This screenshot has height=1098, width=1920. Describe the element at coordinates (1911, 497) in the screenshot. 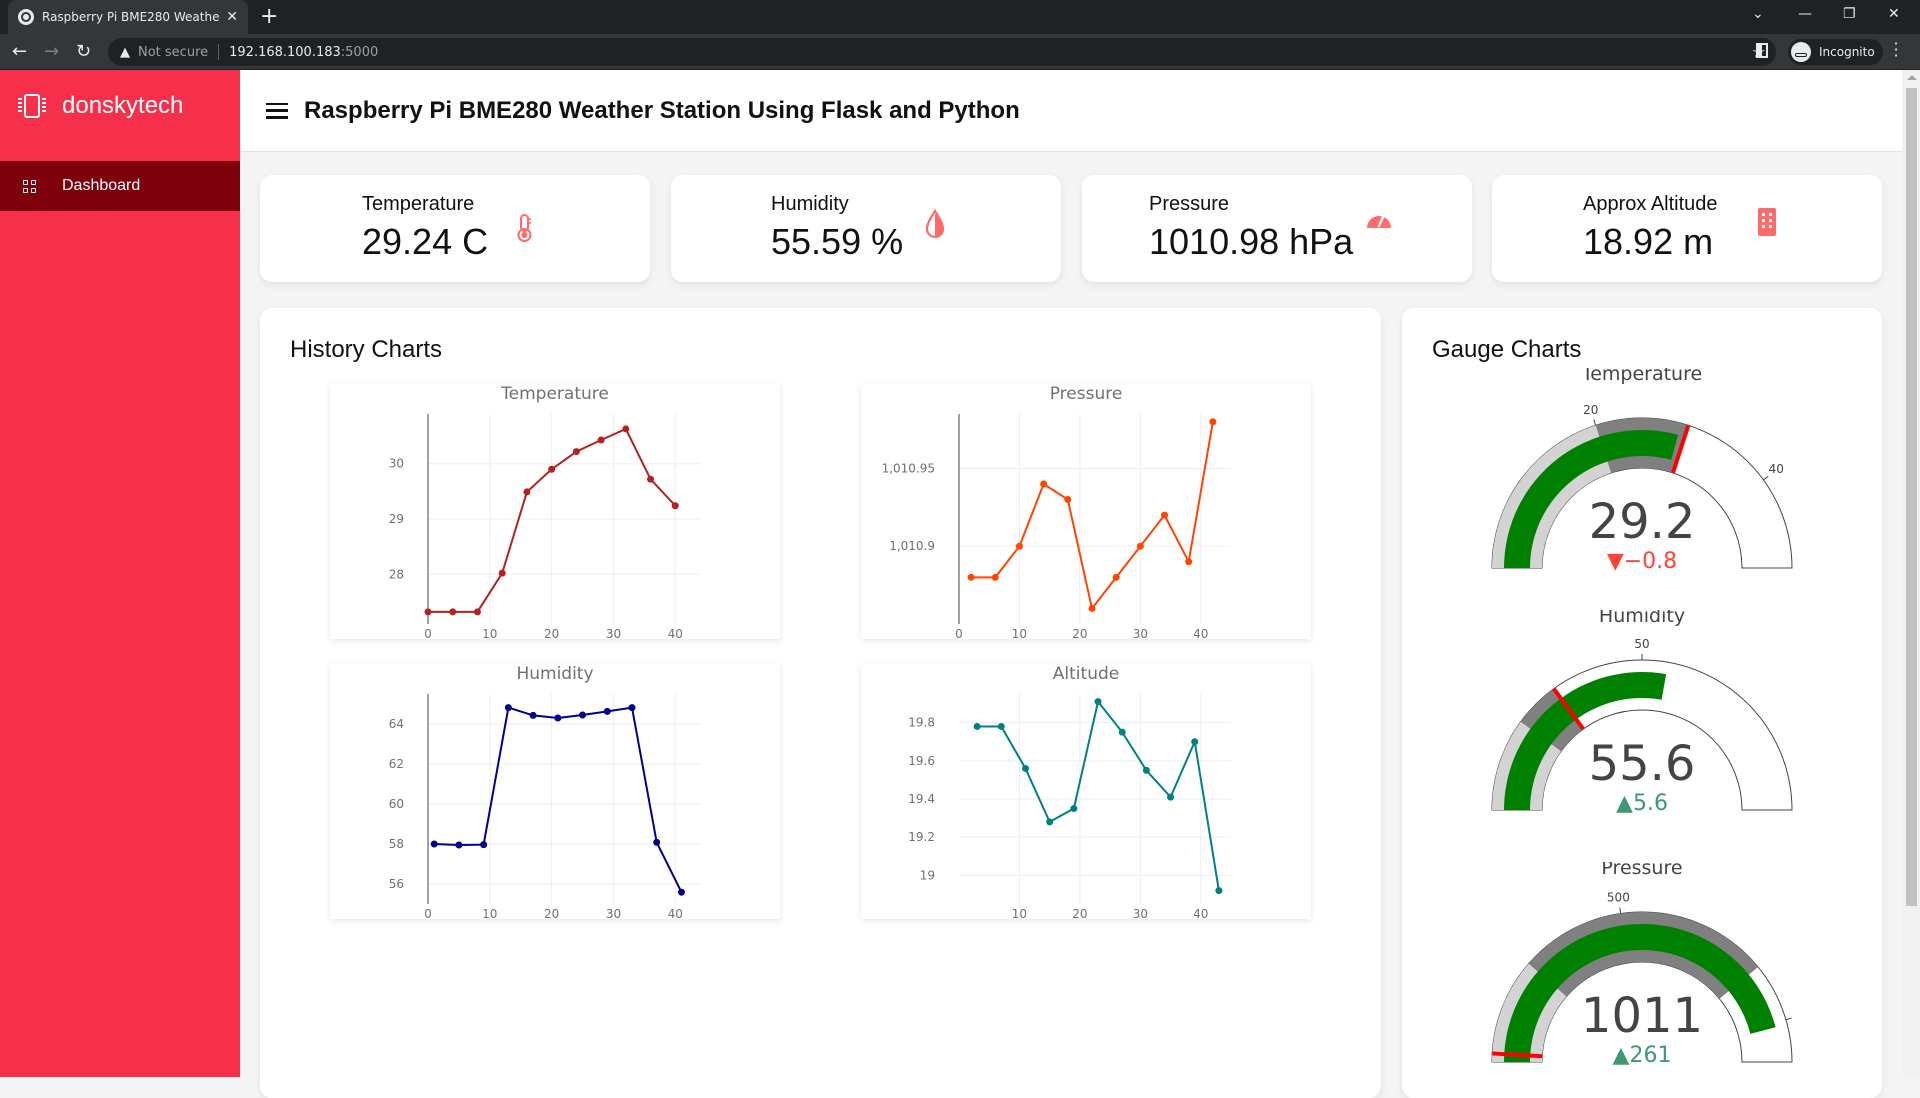

I see `scrollbar-thumb` at that location.